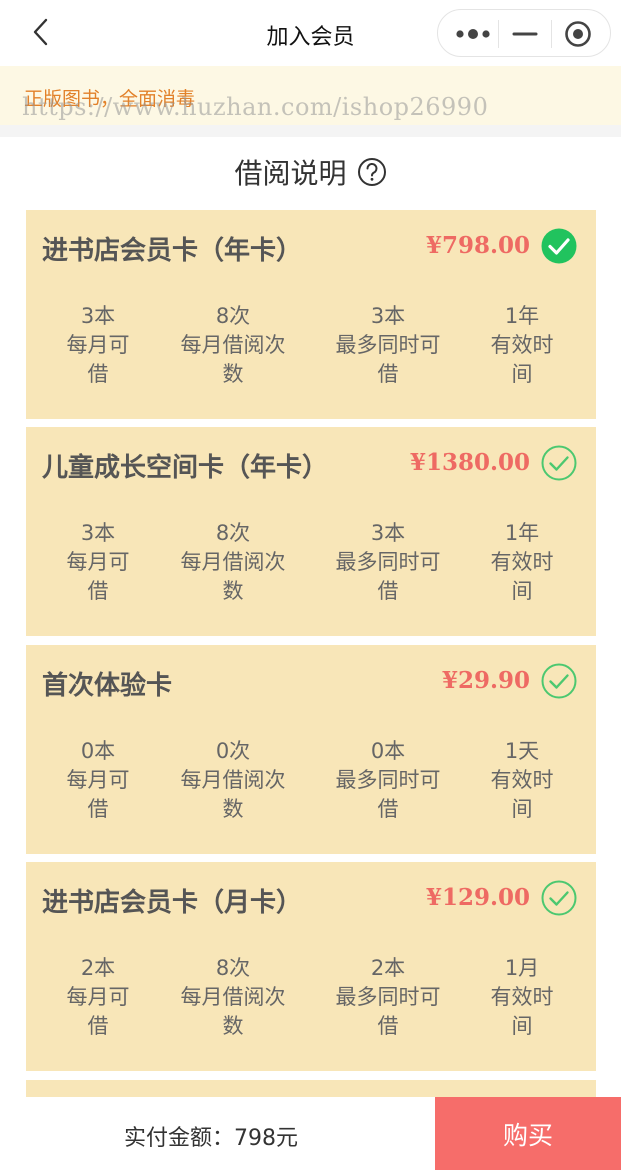 This screenshot has height=1170, width=621. What do you see at coordinates (310, 1133) in the screenshot?
I see `checkout-bar: 实付金额：798元 购买` at bounding box center [310, 1133].